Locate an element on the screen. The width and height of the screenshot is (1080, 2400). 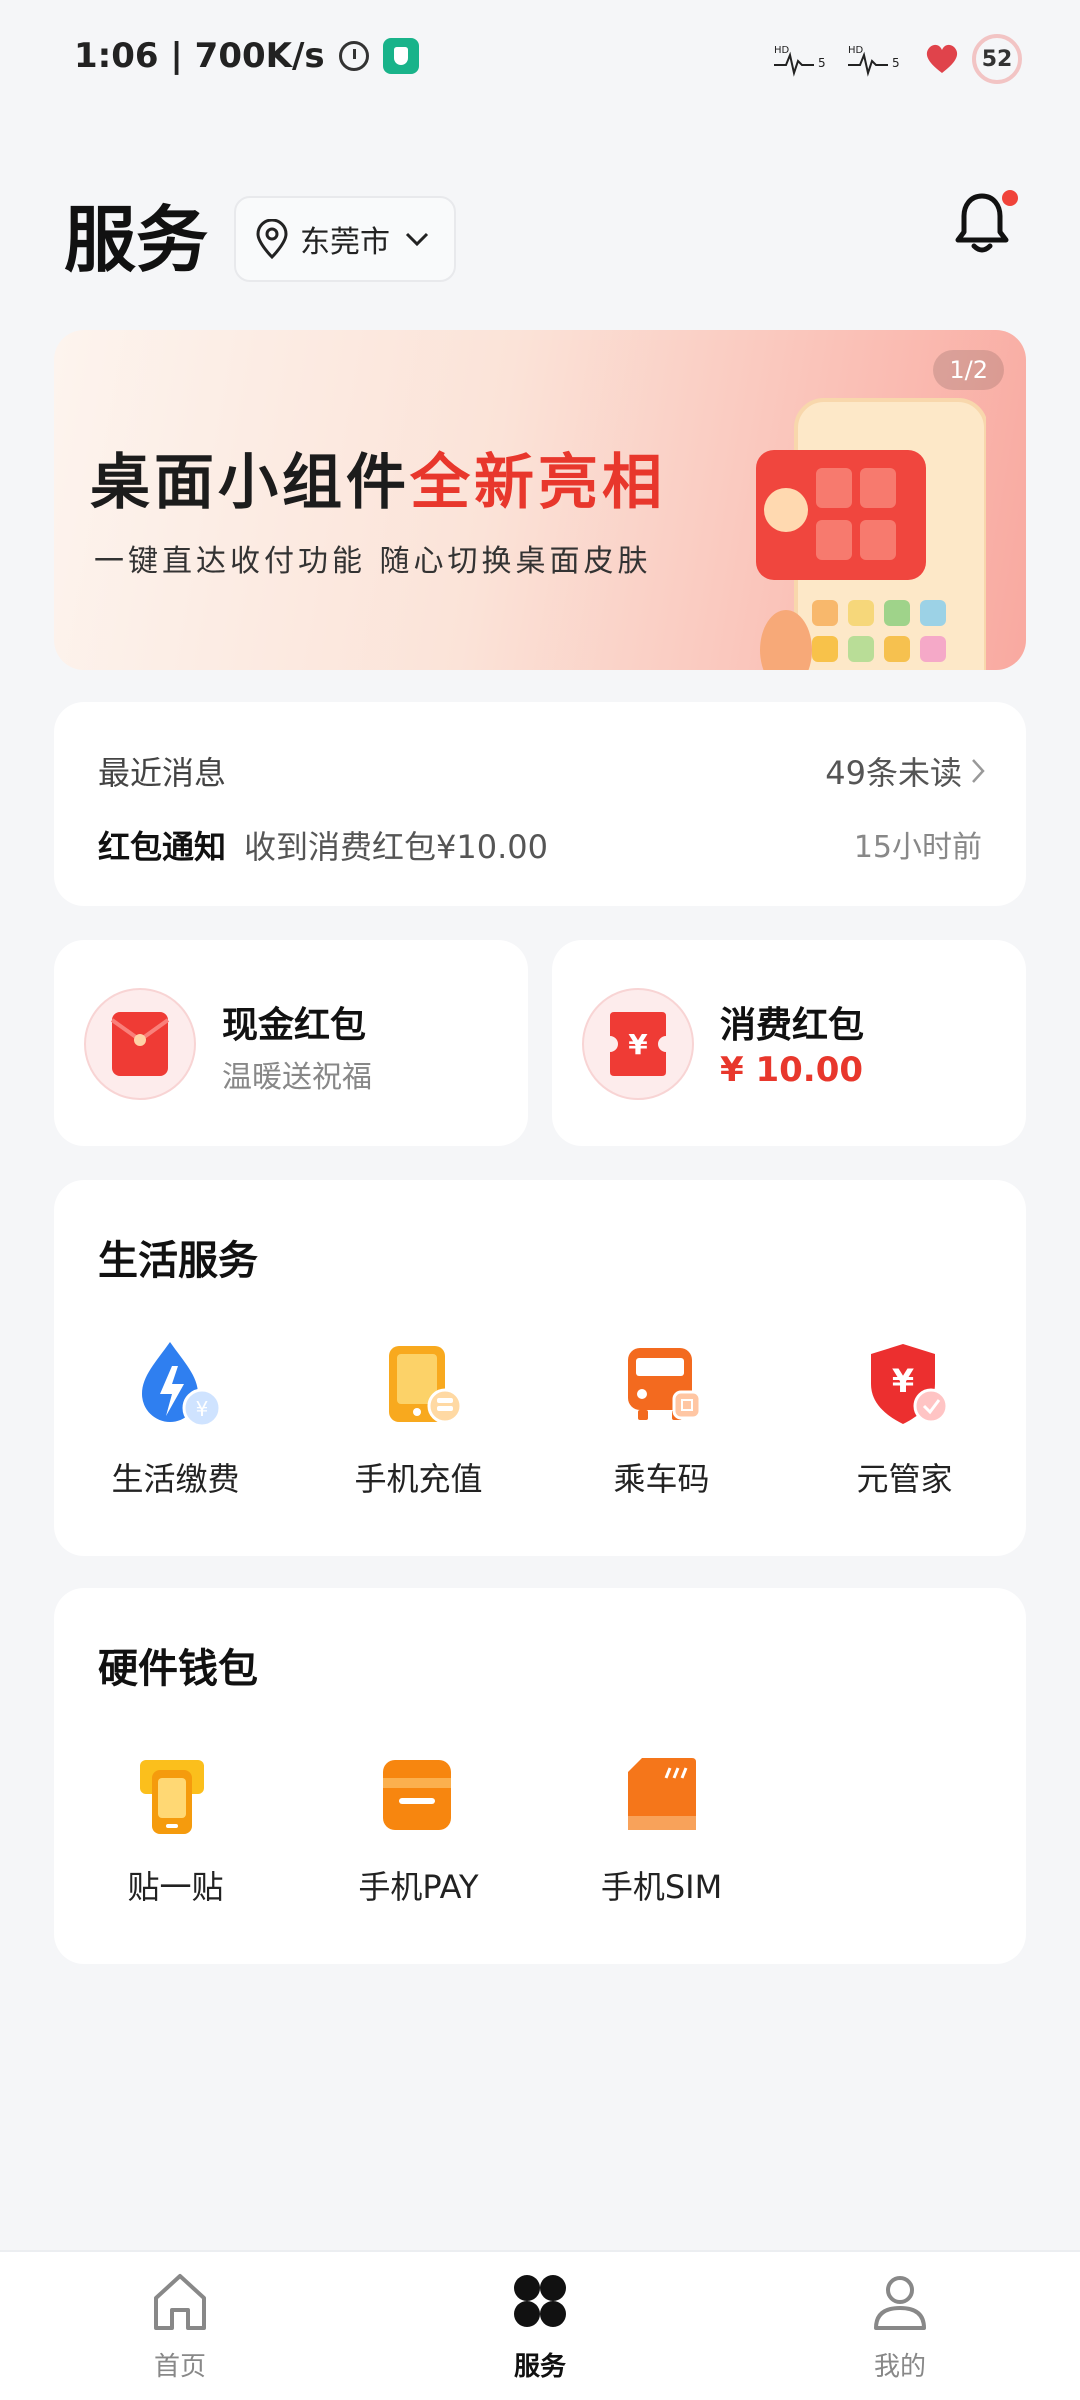
unread-count-link: 49条未读 is located at coordinates (905, 771).